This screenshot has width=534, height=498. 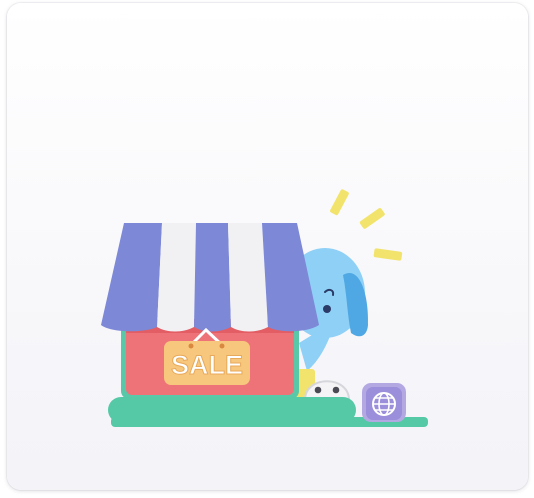 What do you see at coordinates (366, 225) in the screenshot?
I see `sparkle-lines` at bounding box center [366, 225].